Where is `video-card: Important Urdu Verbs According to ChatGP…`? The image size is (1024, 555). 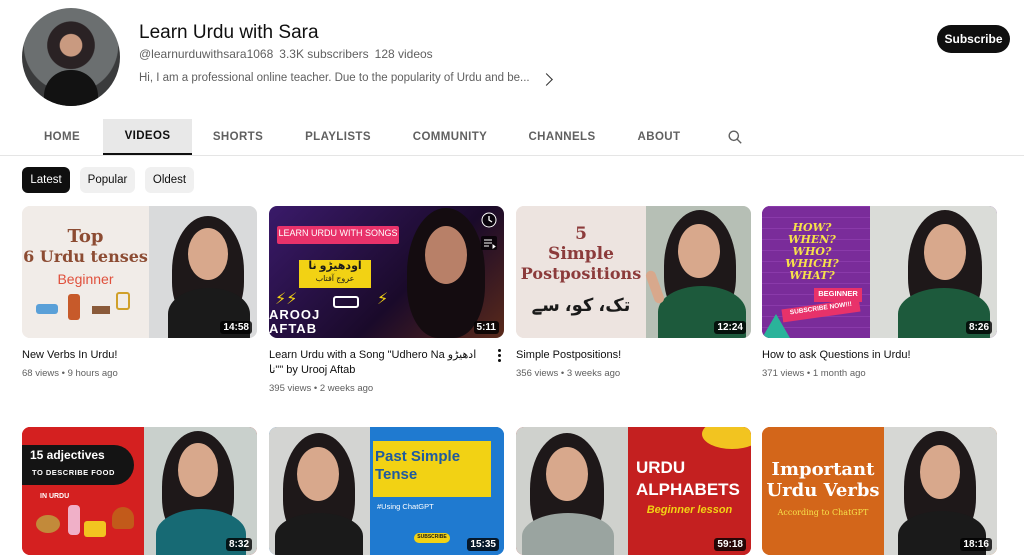
video-card: Important Urdu Verbs According to ChatGP… is located at coordinates (879, 491).